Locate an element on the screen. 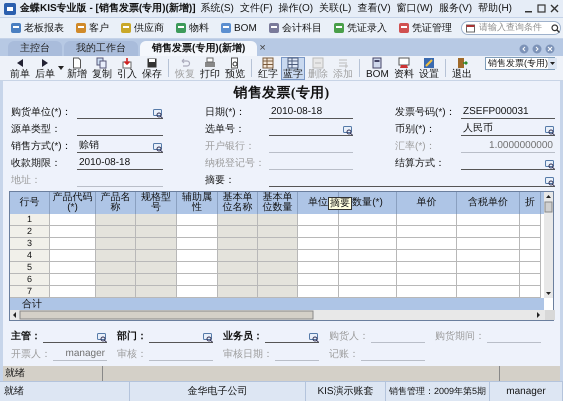 This screenshot has width=563, height=401. menu-item: 操作(O) is located at coordinates (296, 8).